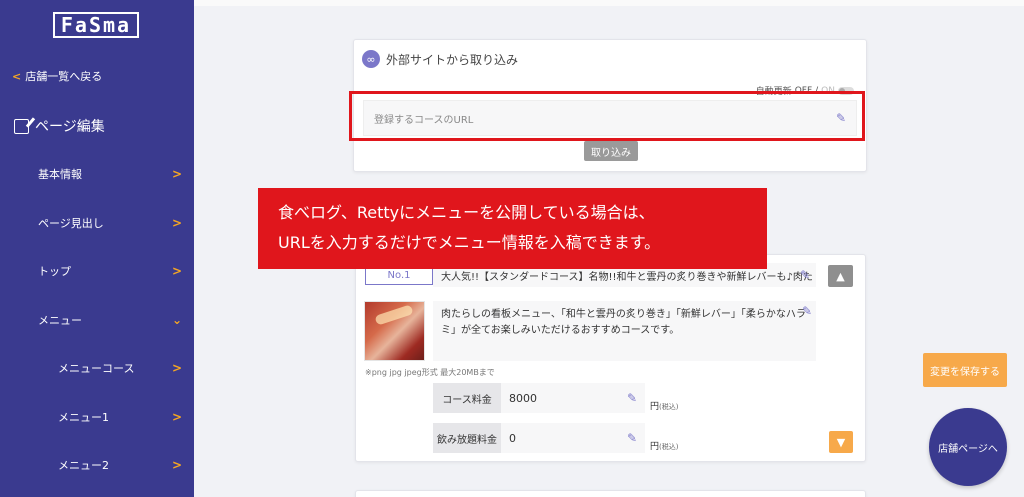  I want to click on sidebar-item-label: ページ見出し, so click(71, 223).